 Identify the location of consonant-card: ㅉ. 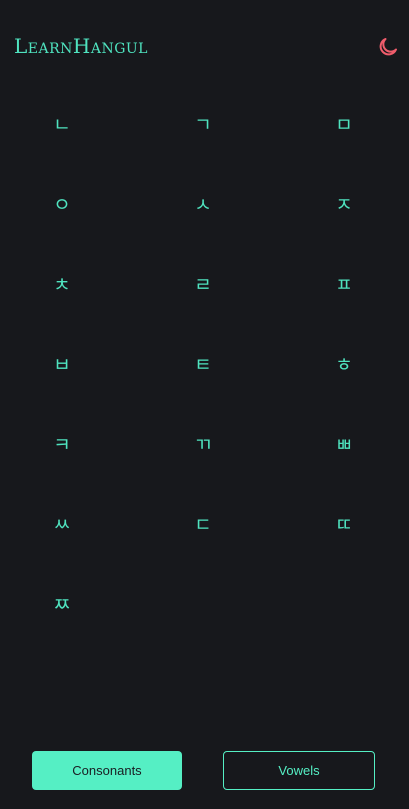
(62, 605).